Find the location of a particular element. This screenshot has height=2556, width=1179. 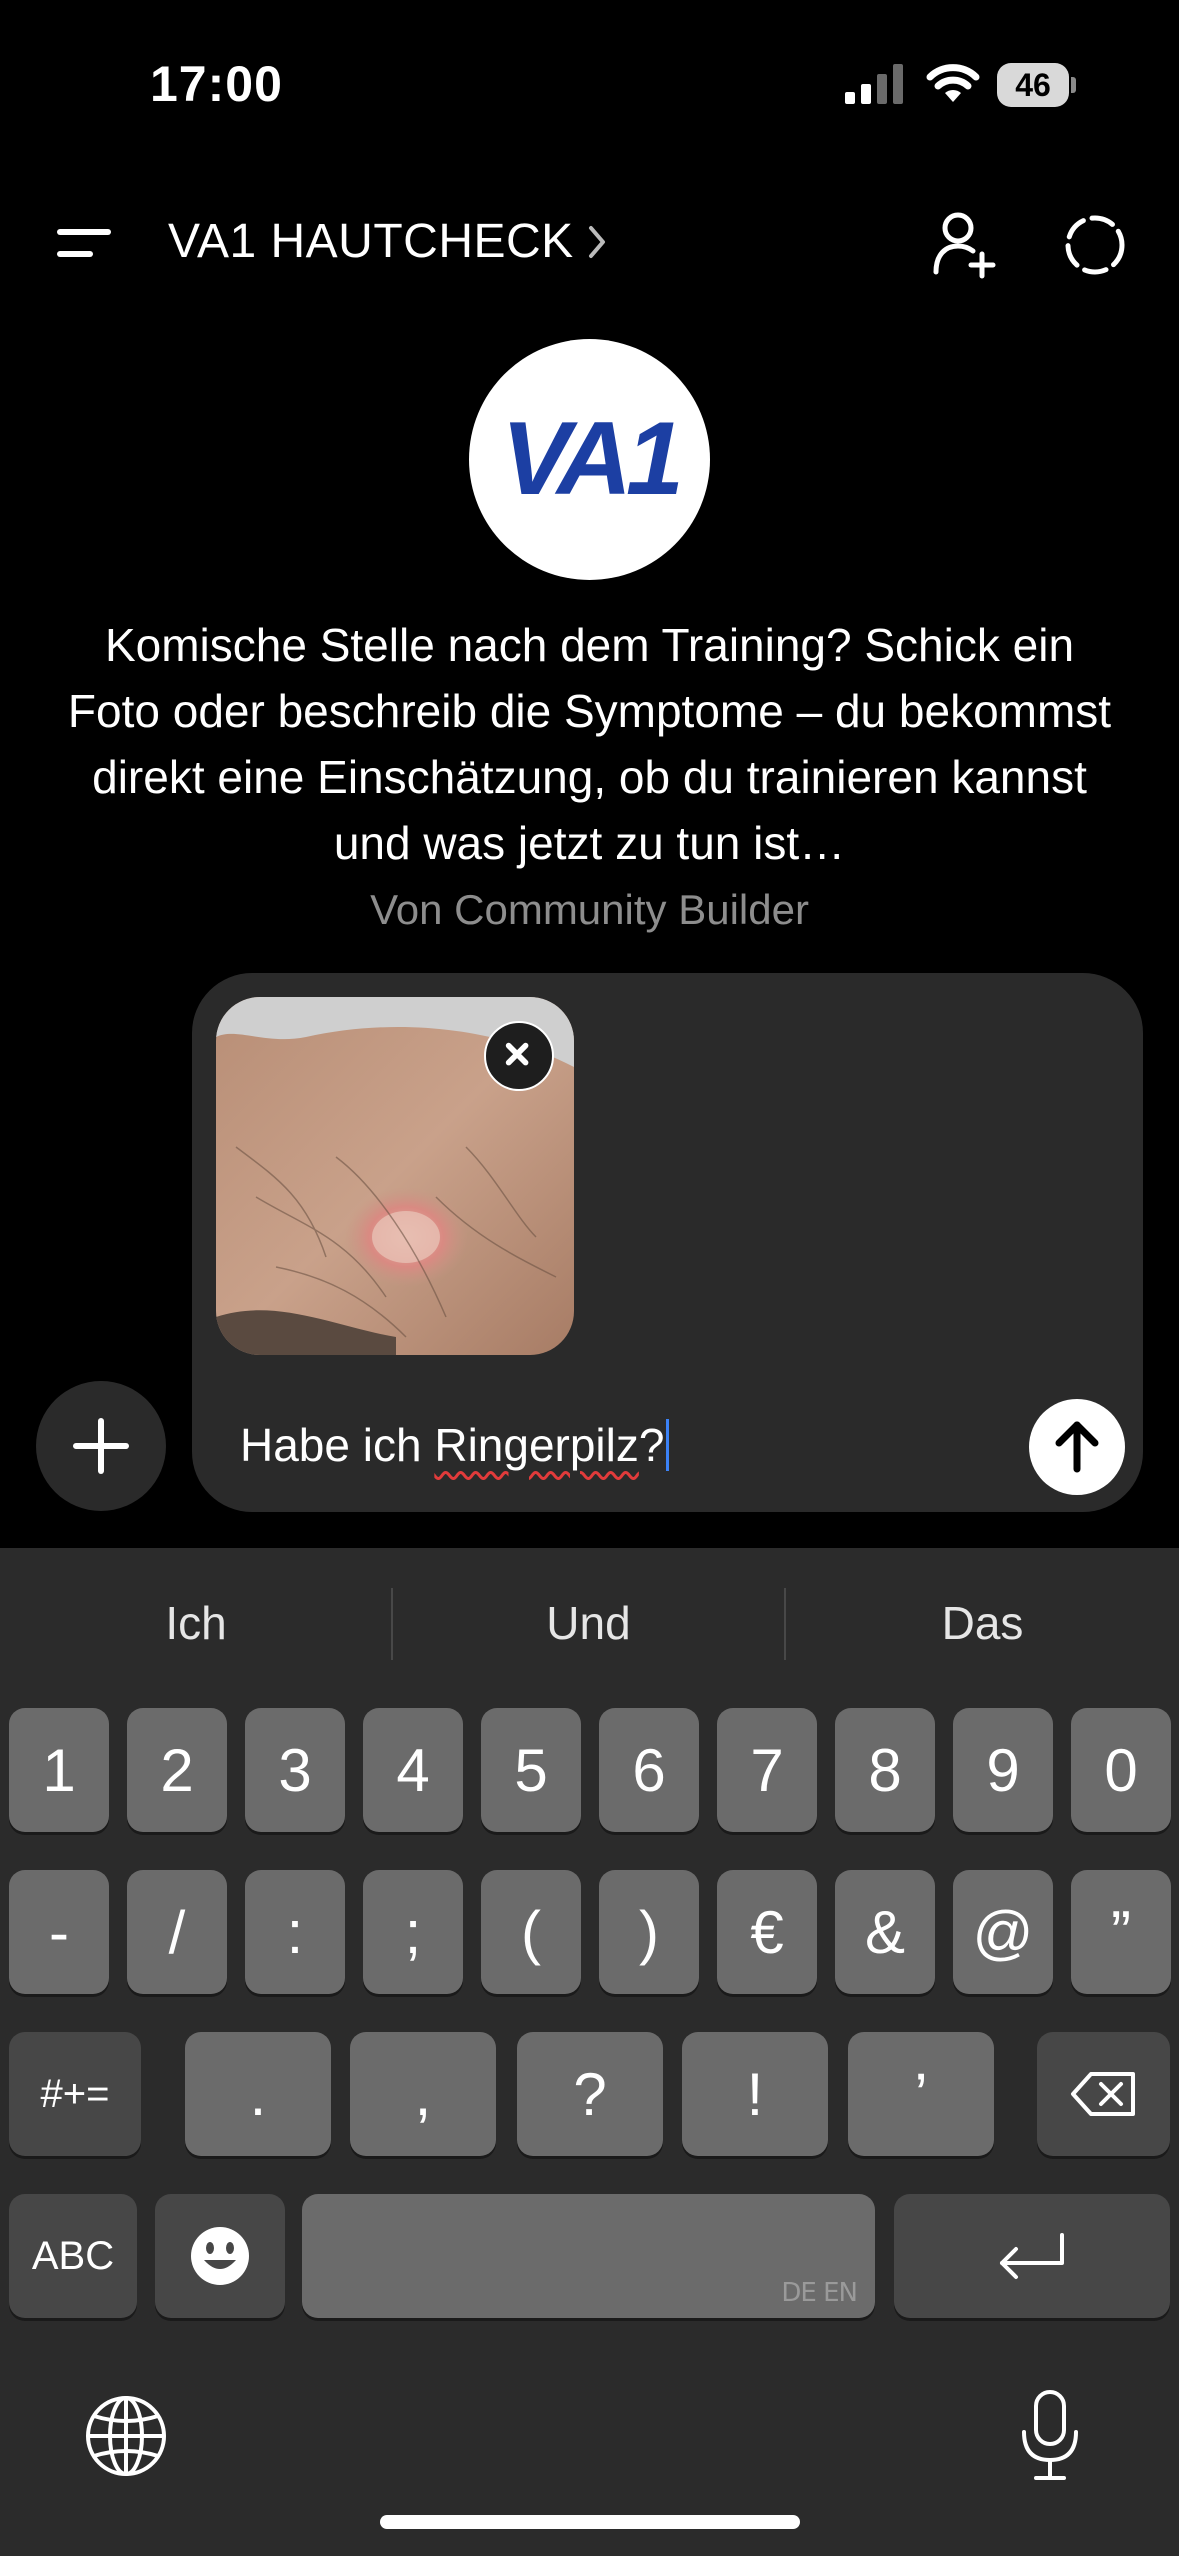

close-icon is located at coordinates (517, 1054).